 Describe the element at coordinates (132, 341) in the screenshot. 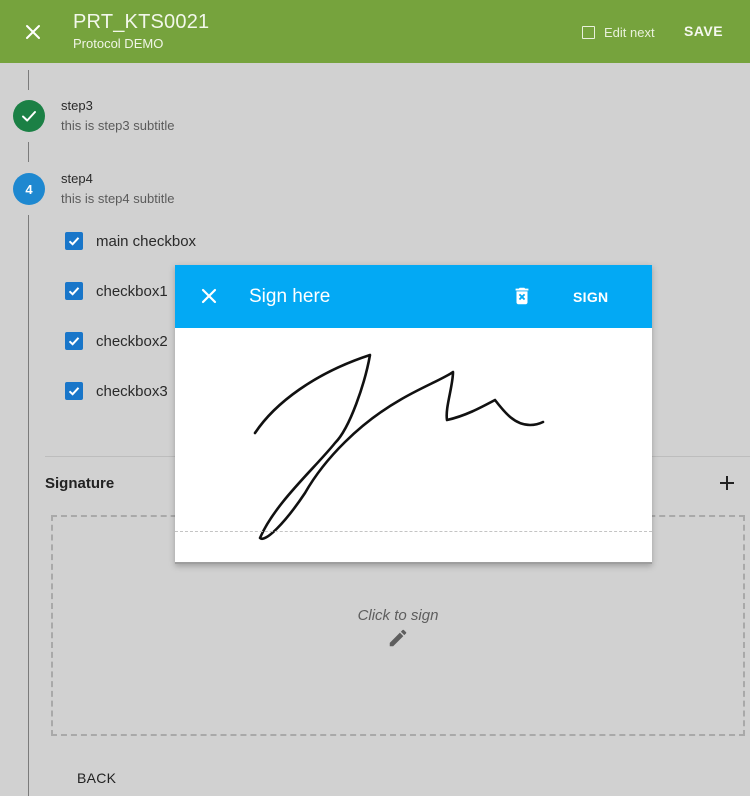

I see `checkbox-label: checkbox2` at that location.